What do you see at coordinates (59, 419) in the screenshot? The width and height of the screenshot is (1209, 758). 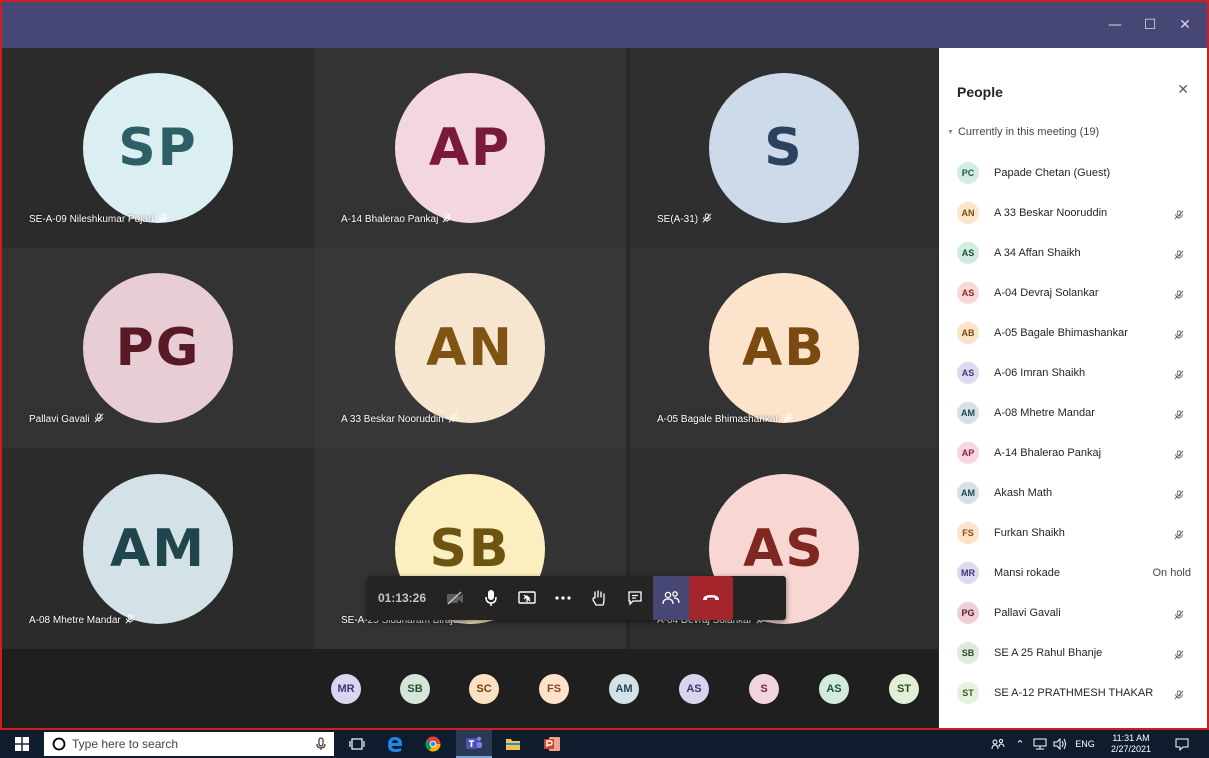 I see `participant-name: Pallavi Gavali` at bounding box center [59, 419].